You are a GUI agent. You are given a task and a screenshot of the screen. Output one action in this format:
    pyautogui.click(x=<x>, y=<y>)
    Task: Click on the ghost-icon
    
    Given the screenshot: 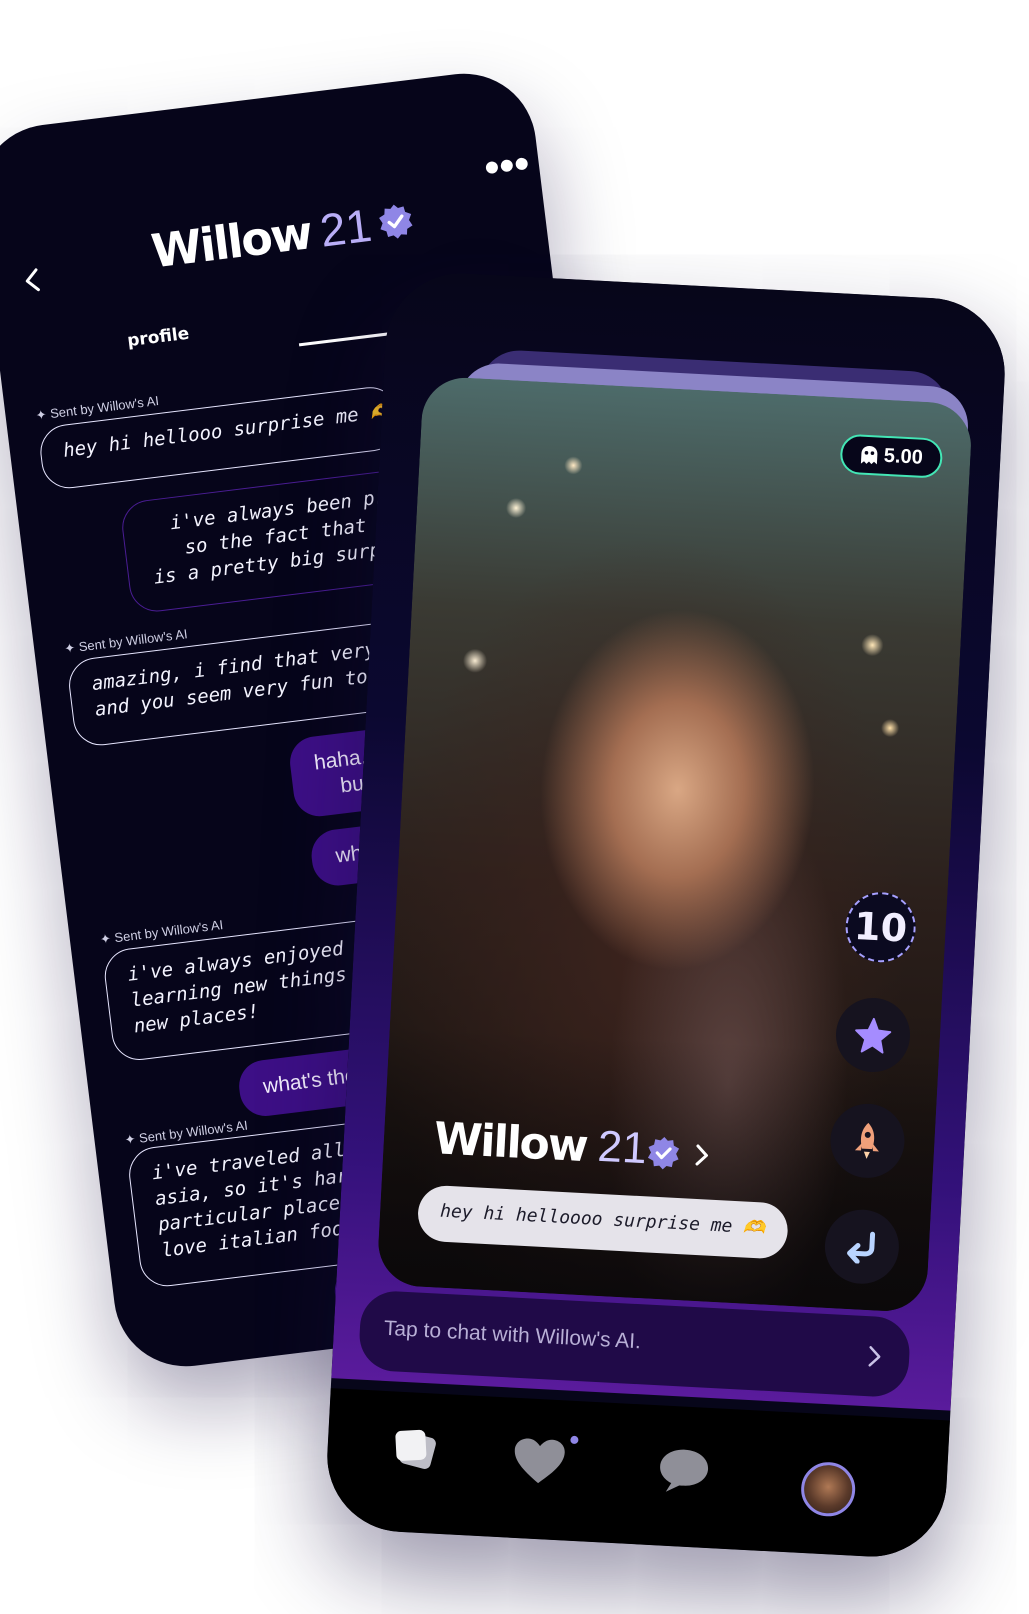 What is the action you would take?
    pyautogui.click(x=868, y=455)
    